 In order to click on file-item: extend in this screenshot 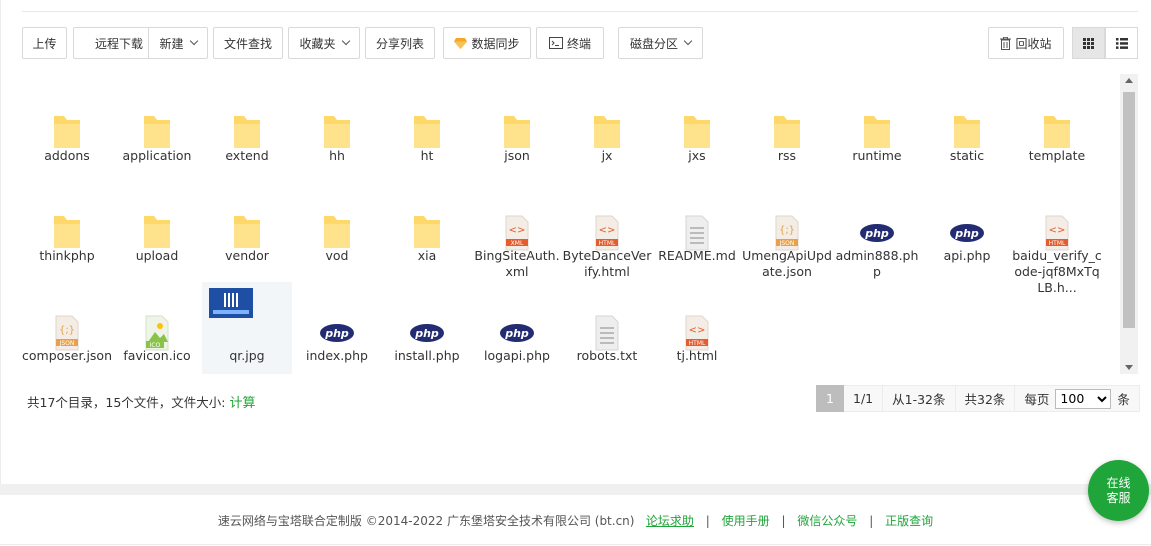, I will do `click(247, 132)`.